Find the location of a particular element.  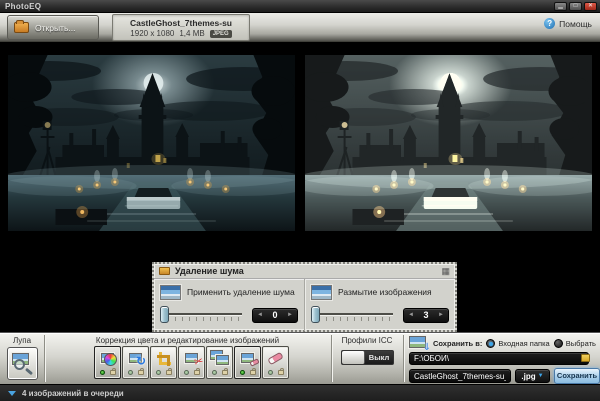

help-label: Помощь is located at coordinates (575, 23).